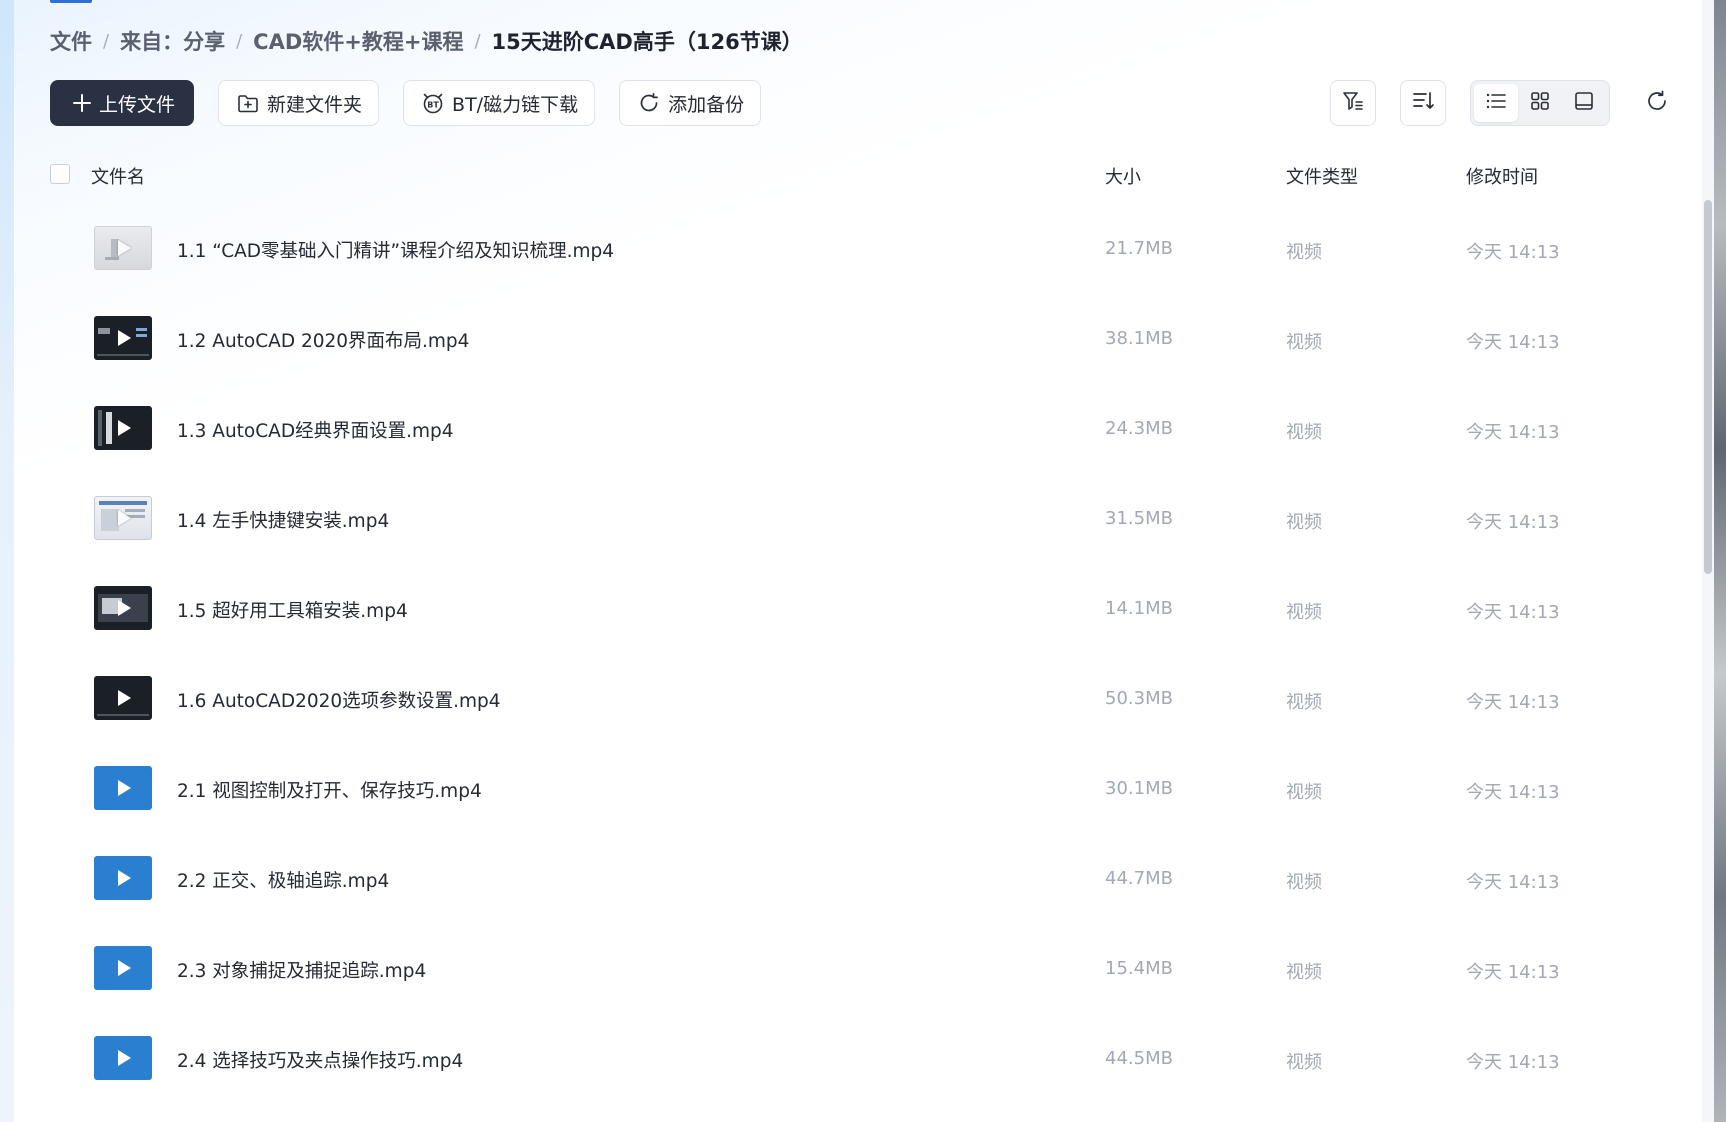 Image resolution: width=1726 pixels, height=1122 pixels. I want to click on column-header-name: 文件名, so click(118, 176).